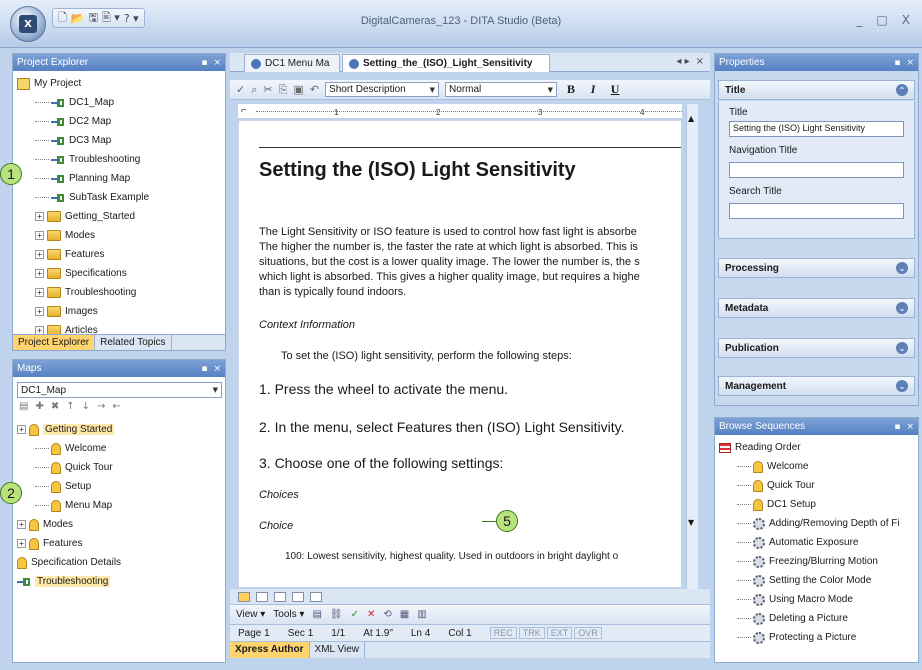  What do you see at coordinates (816, 308) in the screenshot?
I see `metadata-section-header: Metadata ⌄` at bounding box center [816, 308].